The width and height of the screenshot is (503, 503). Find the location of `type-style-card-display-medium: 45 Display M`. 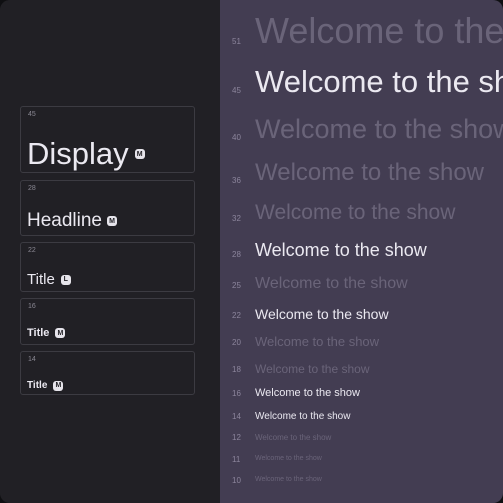

type-style-card-display-medium: 45 Display M is located at coordinates (107, 139).